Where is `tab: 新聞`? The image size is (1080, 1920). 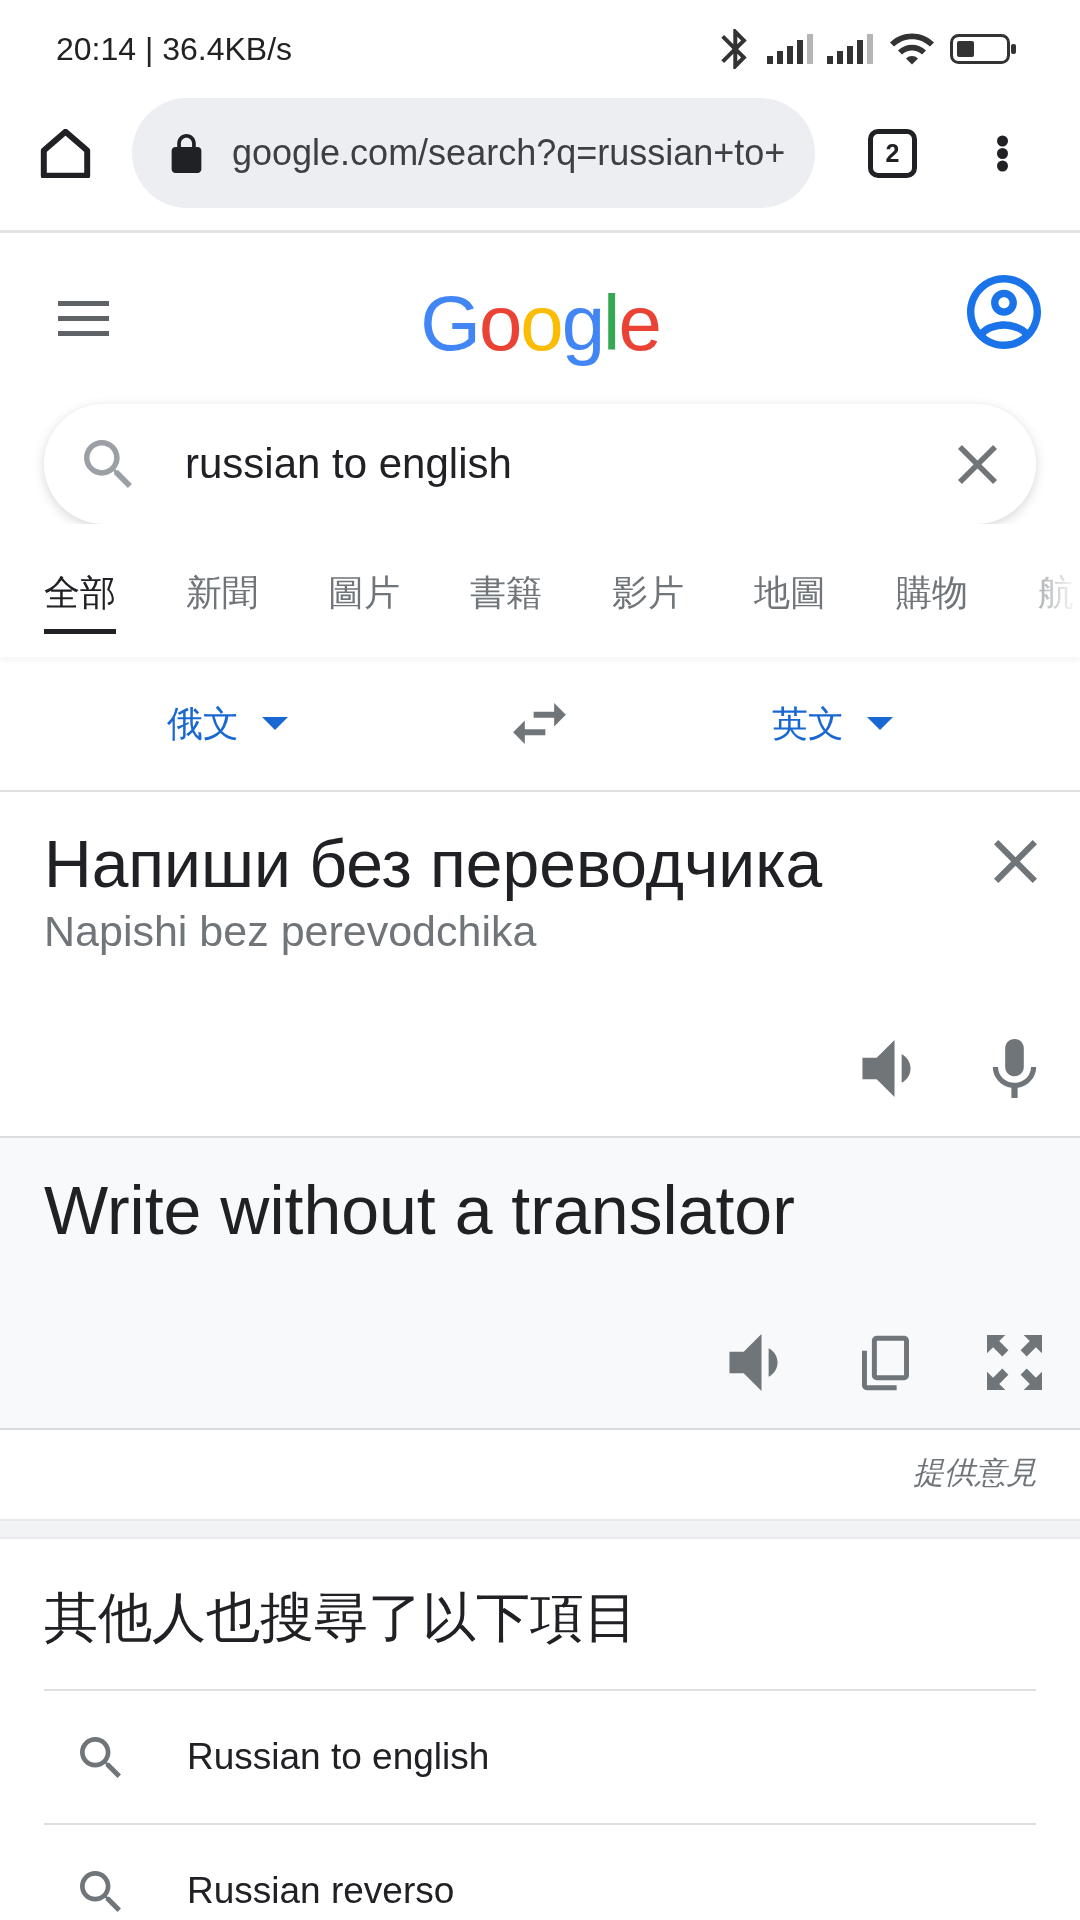
tab: 新聞 is located at coordinates (222, 602).